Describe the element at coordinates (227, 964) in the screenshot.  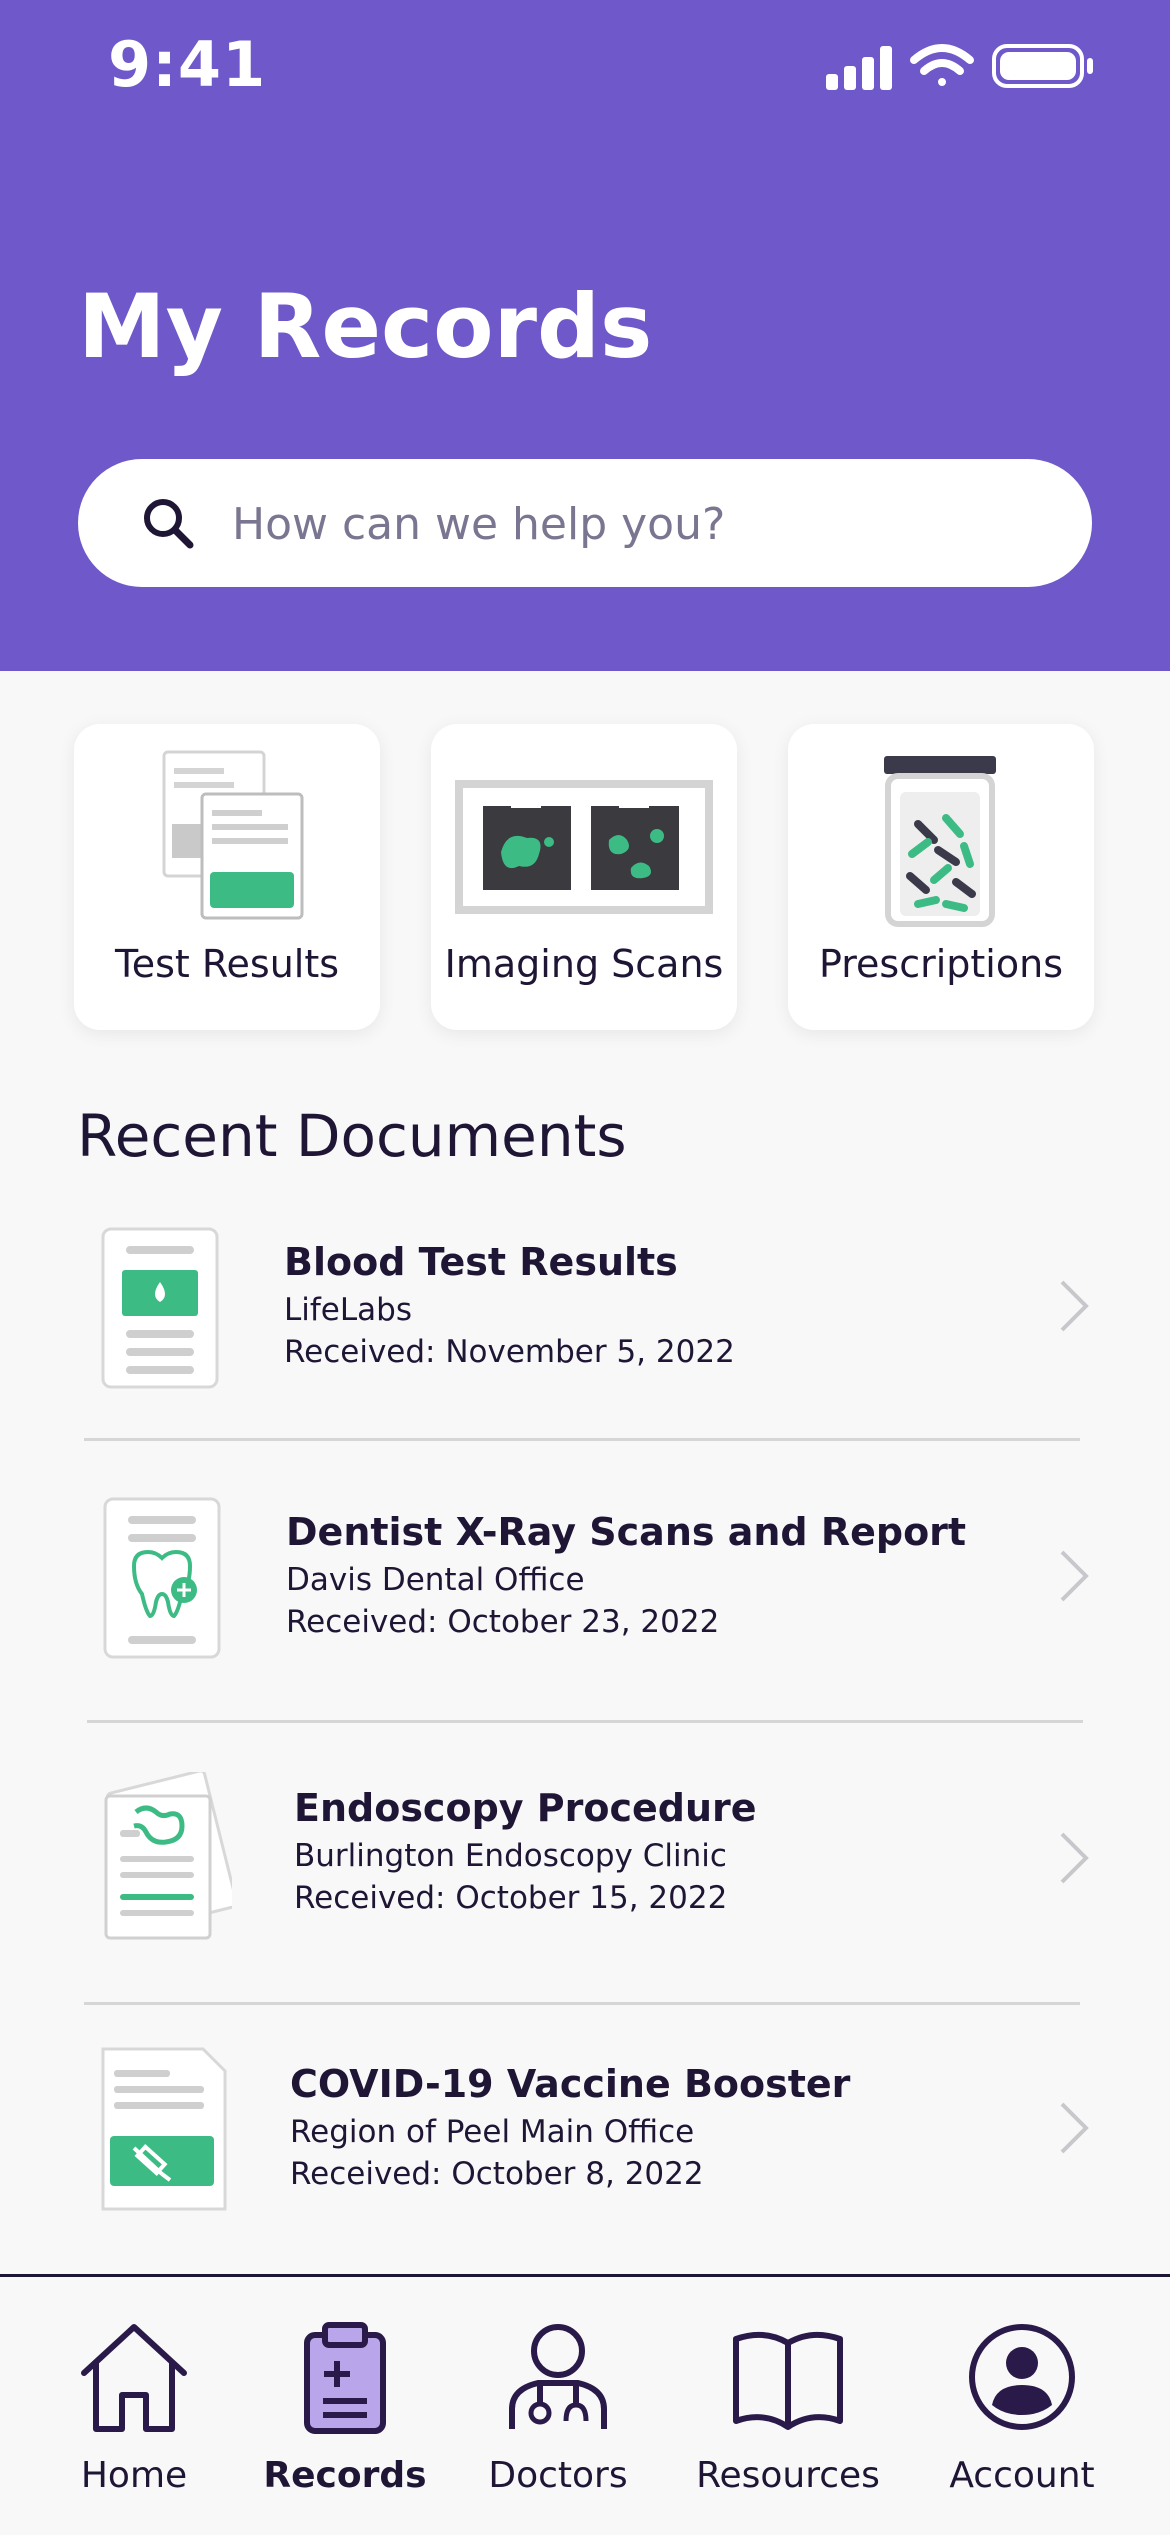
I see `category-label: Test Results` at that location.